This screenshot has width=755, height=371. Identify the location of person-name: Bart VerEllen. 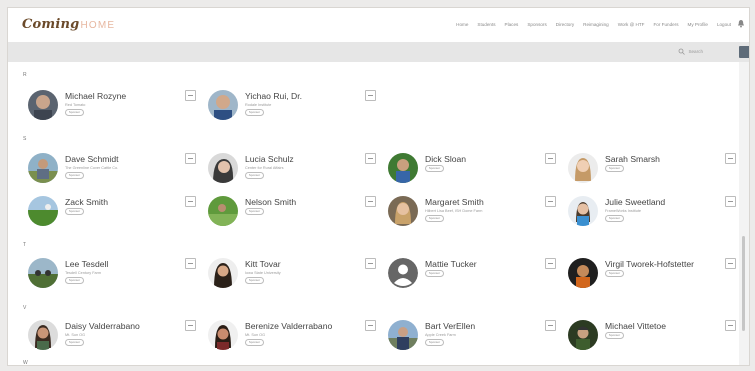
(450, 326).